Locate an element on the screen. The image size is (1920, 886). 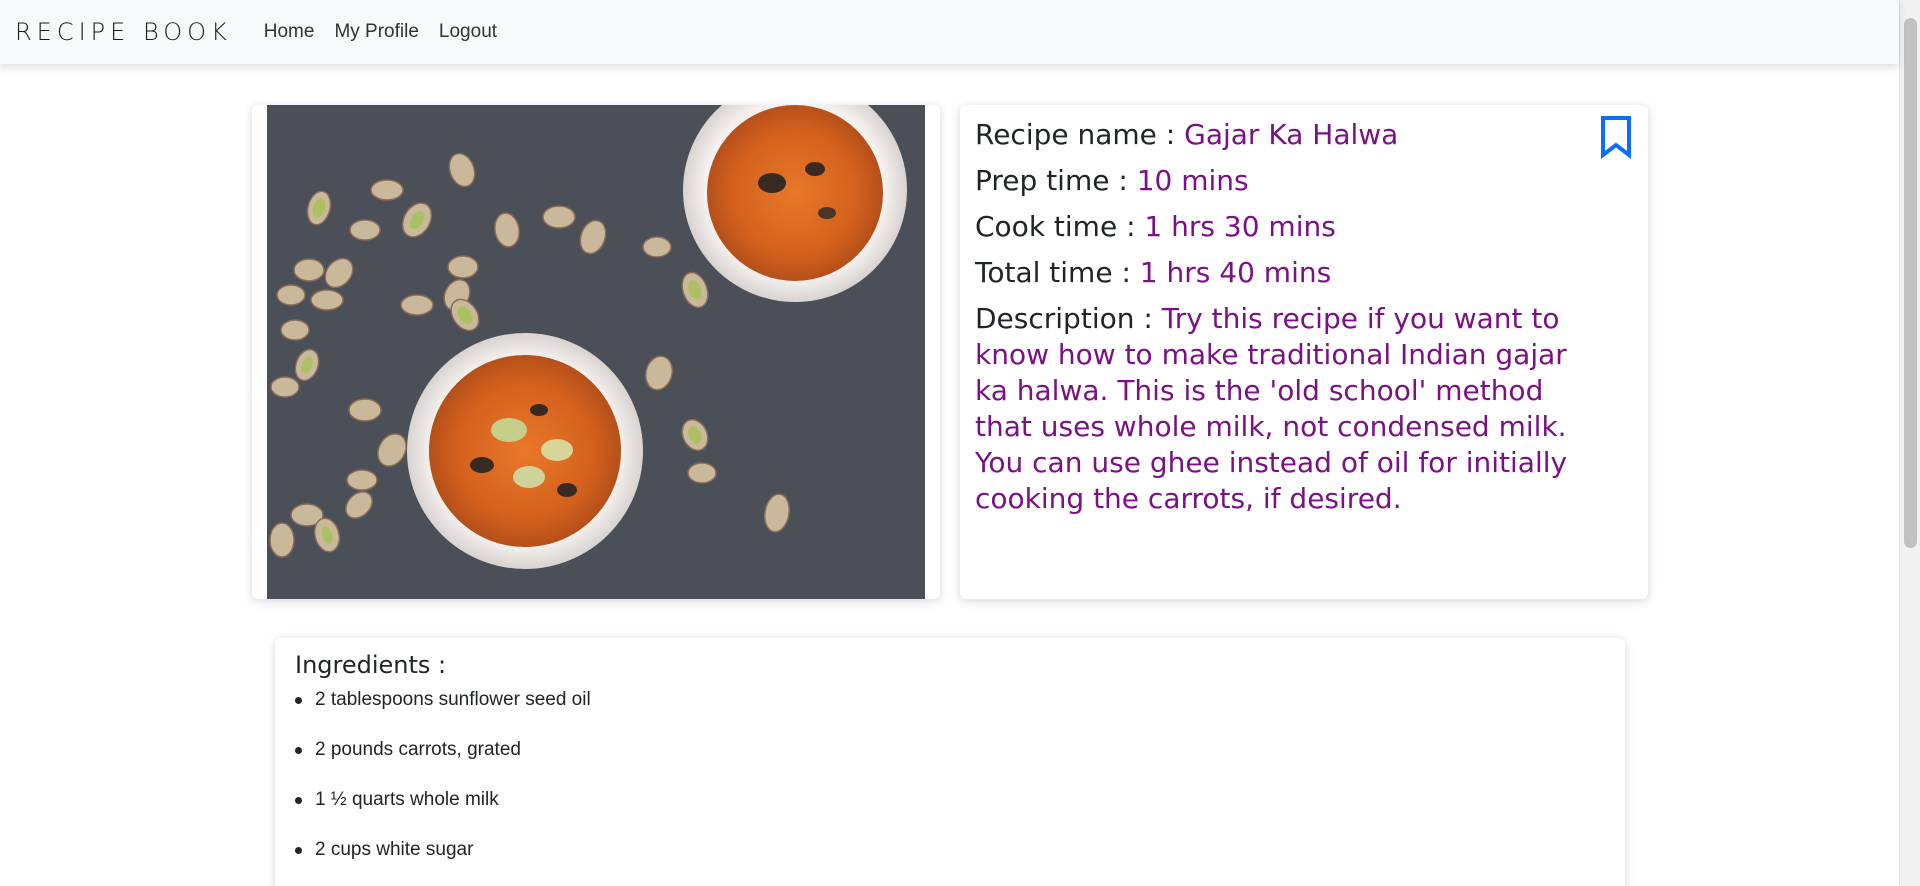
recipe-name-label: Recipe name : is located at coordinates (1080, 134).